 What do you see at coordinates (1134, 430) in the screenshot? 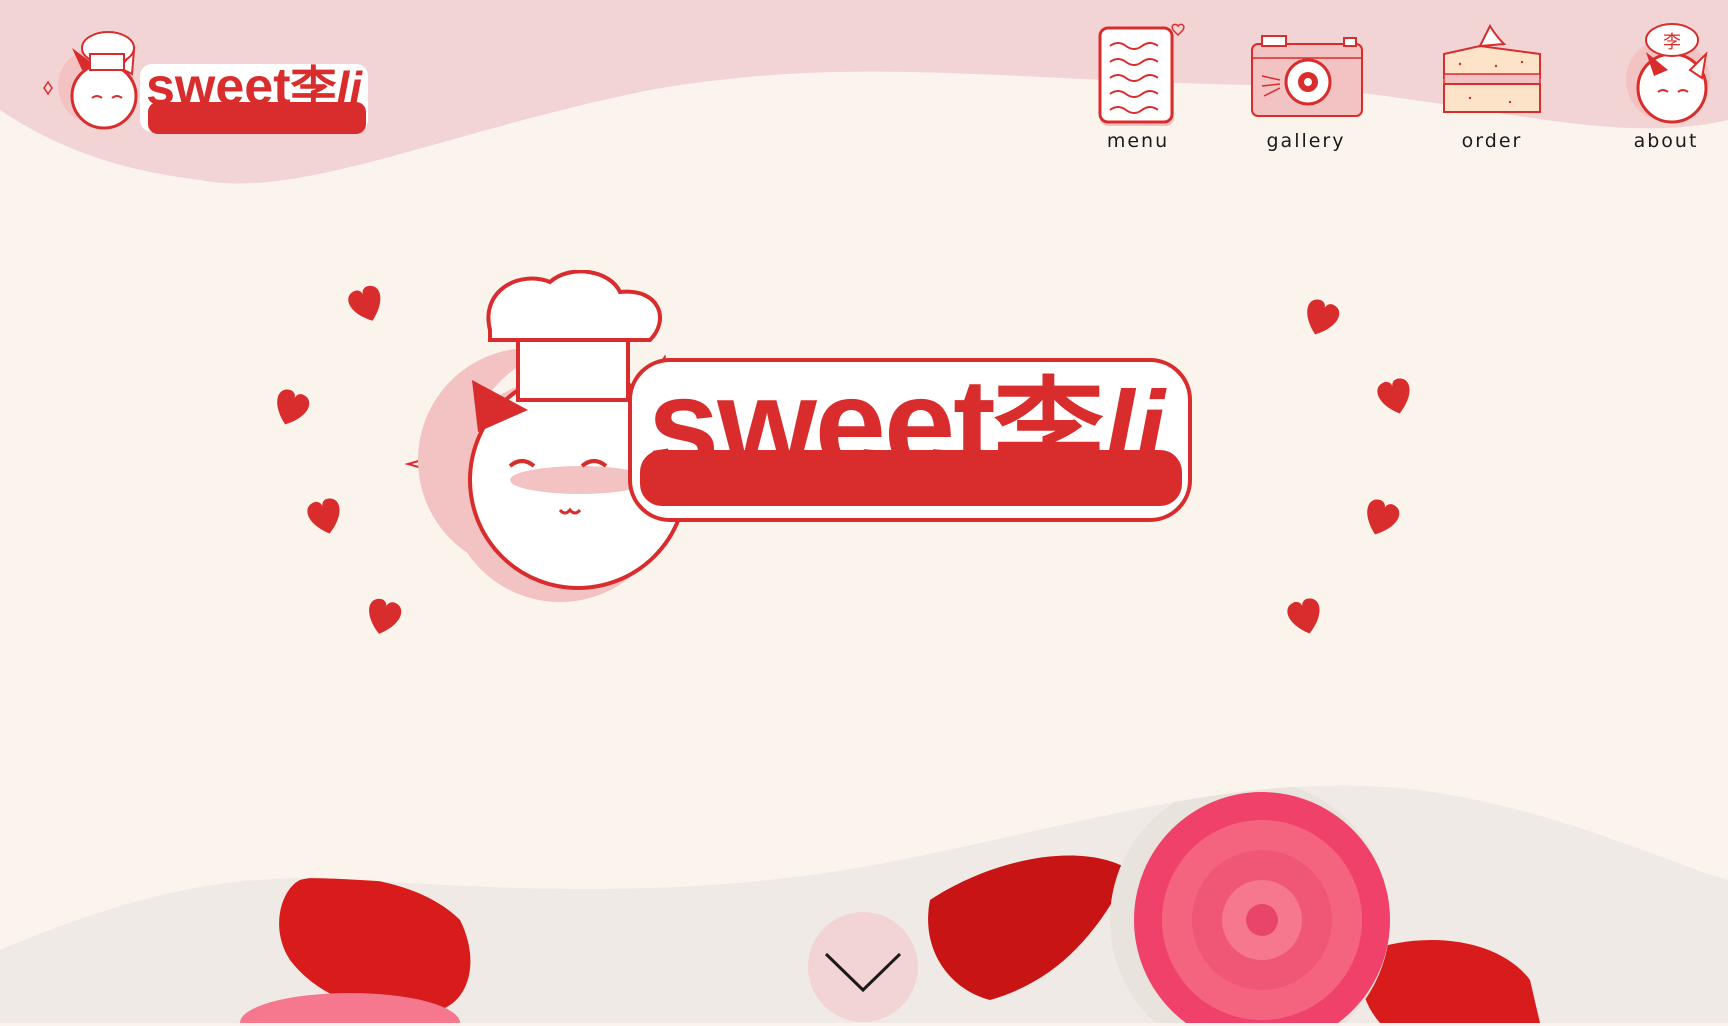
I see `hero-suffix: li` at bounding box center [1134, 430].